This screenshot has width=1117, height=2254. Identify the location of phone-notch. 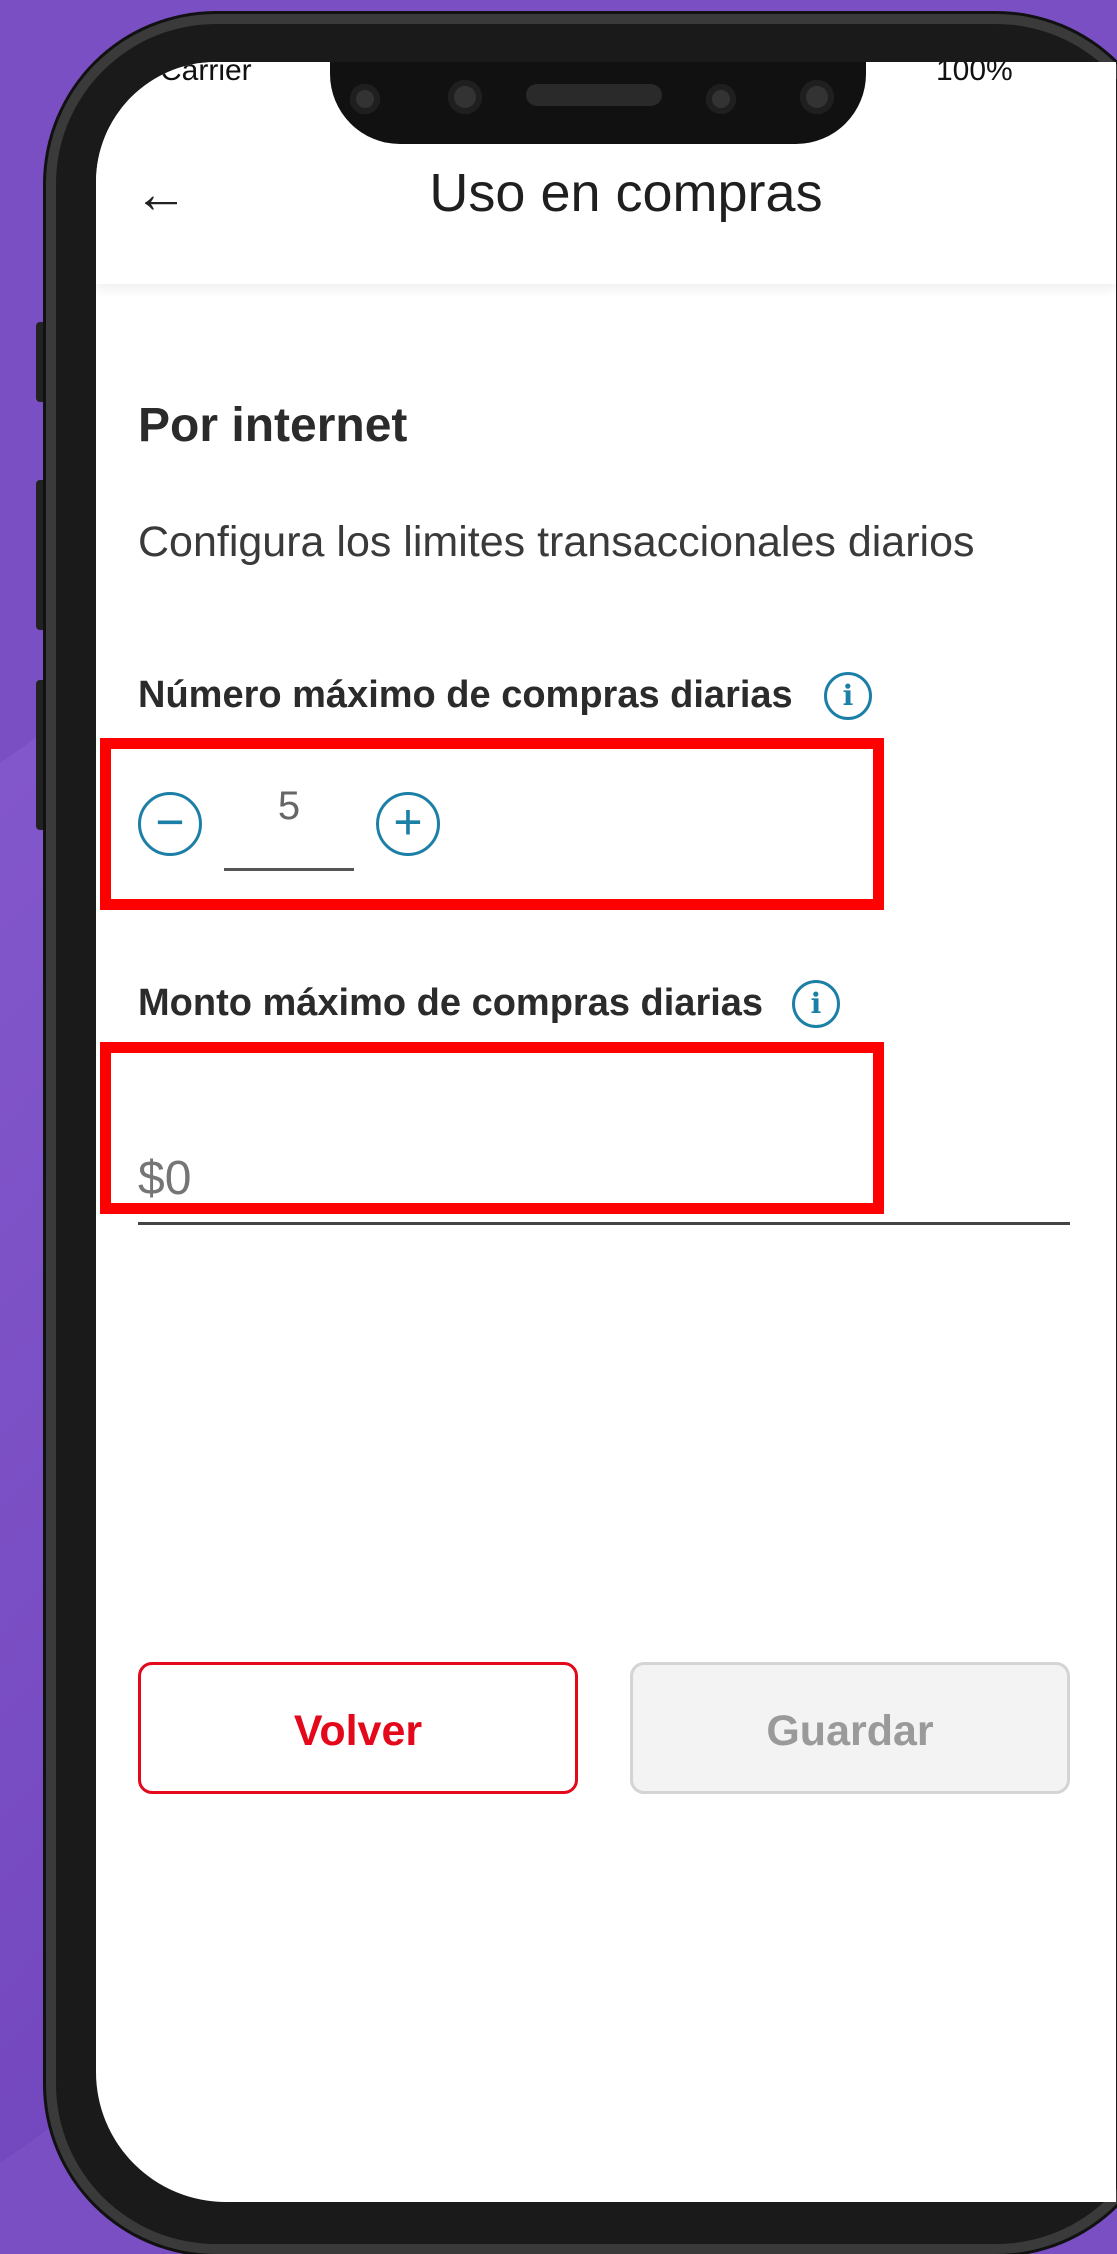
(598, 103).